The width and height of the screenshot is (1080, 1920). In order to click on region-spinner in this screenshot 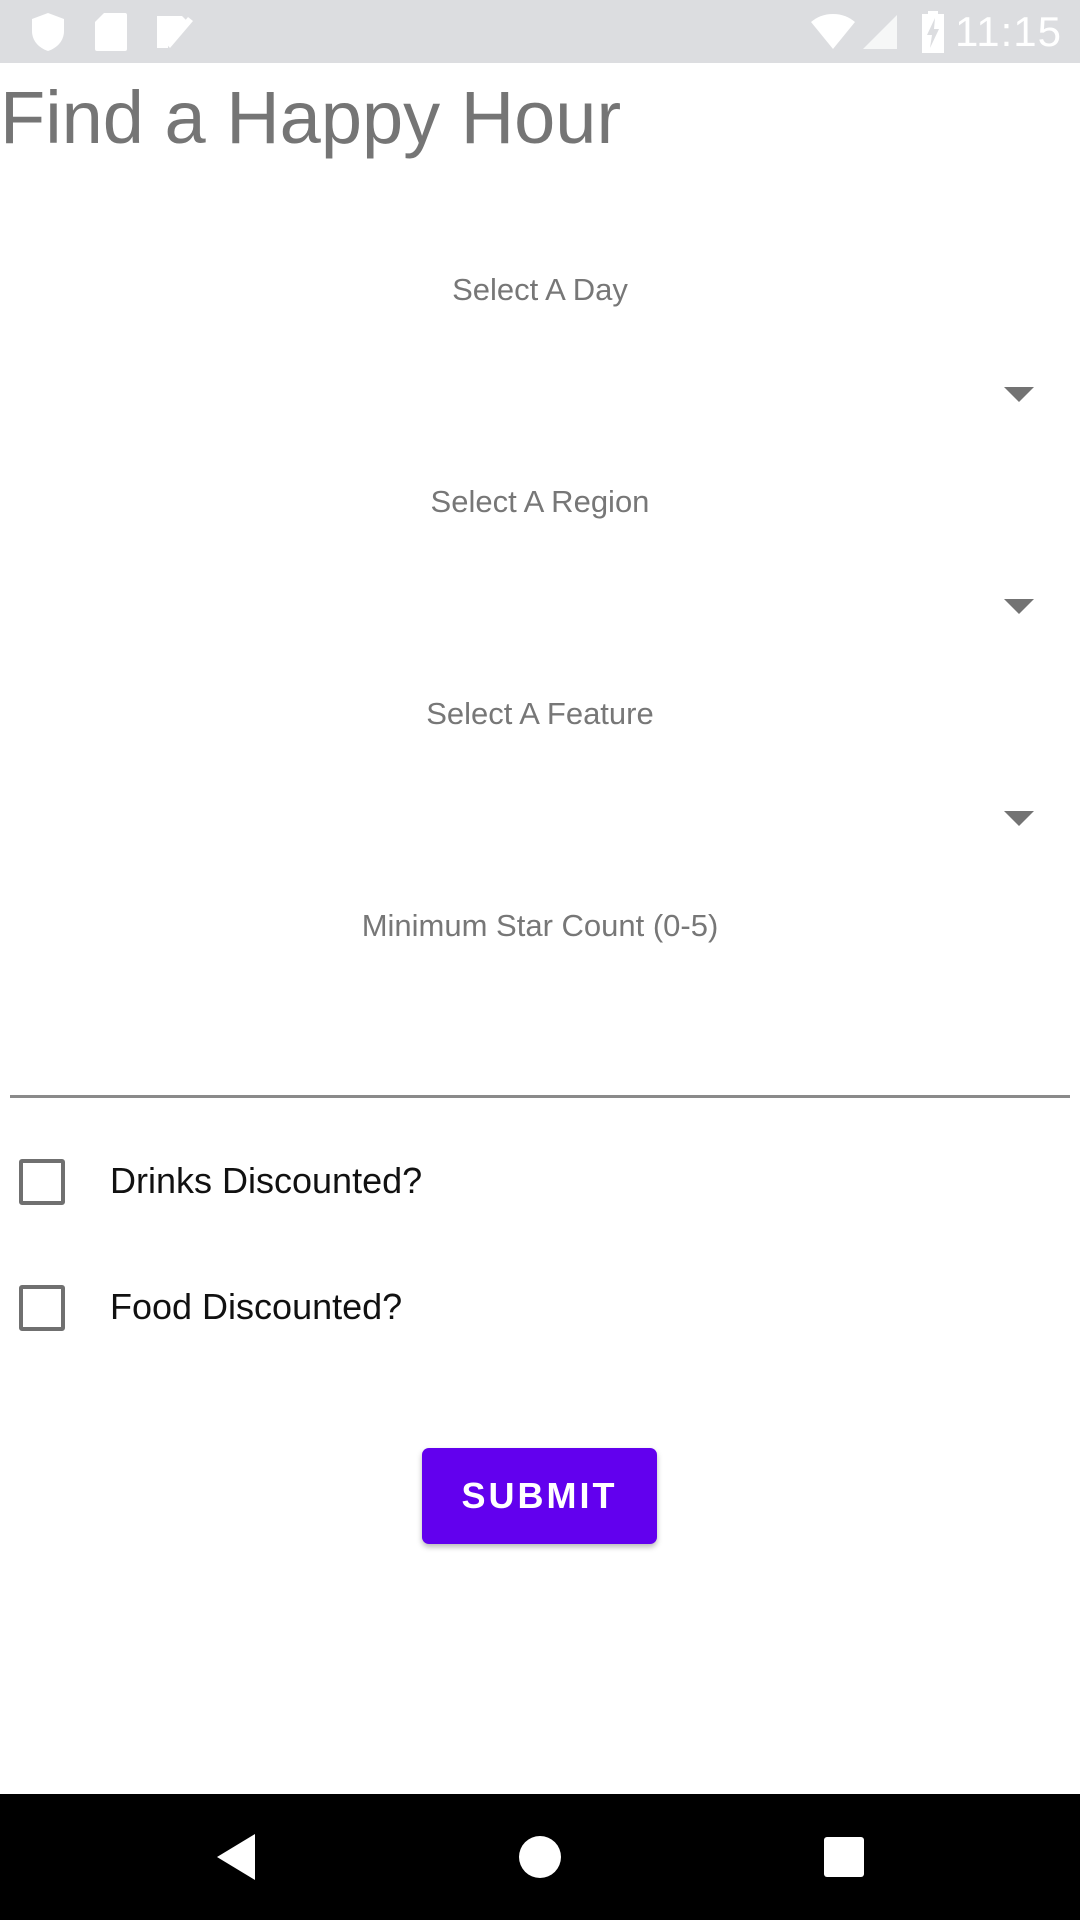, I will do `click(540, 607)`.